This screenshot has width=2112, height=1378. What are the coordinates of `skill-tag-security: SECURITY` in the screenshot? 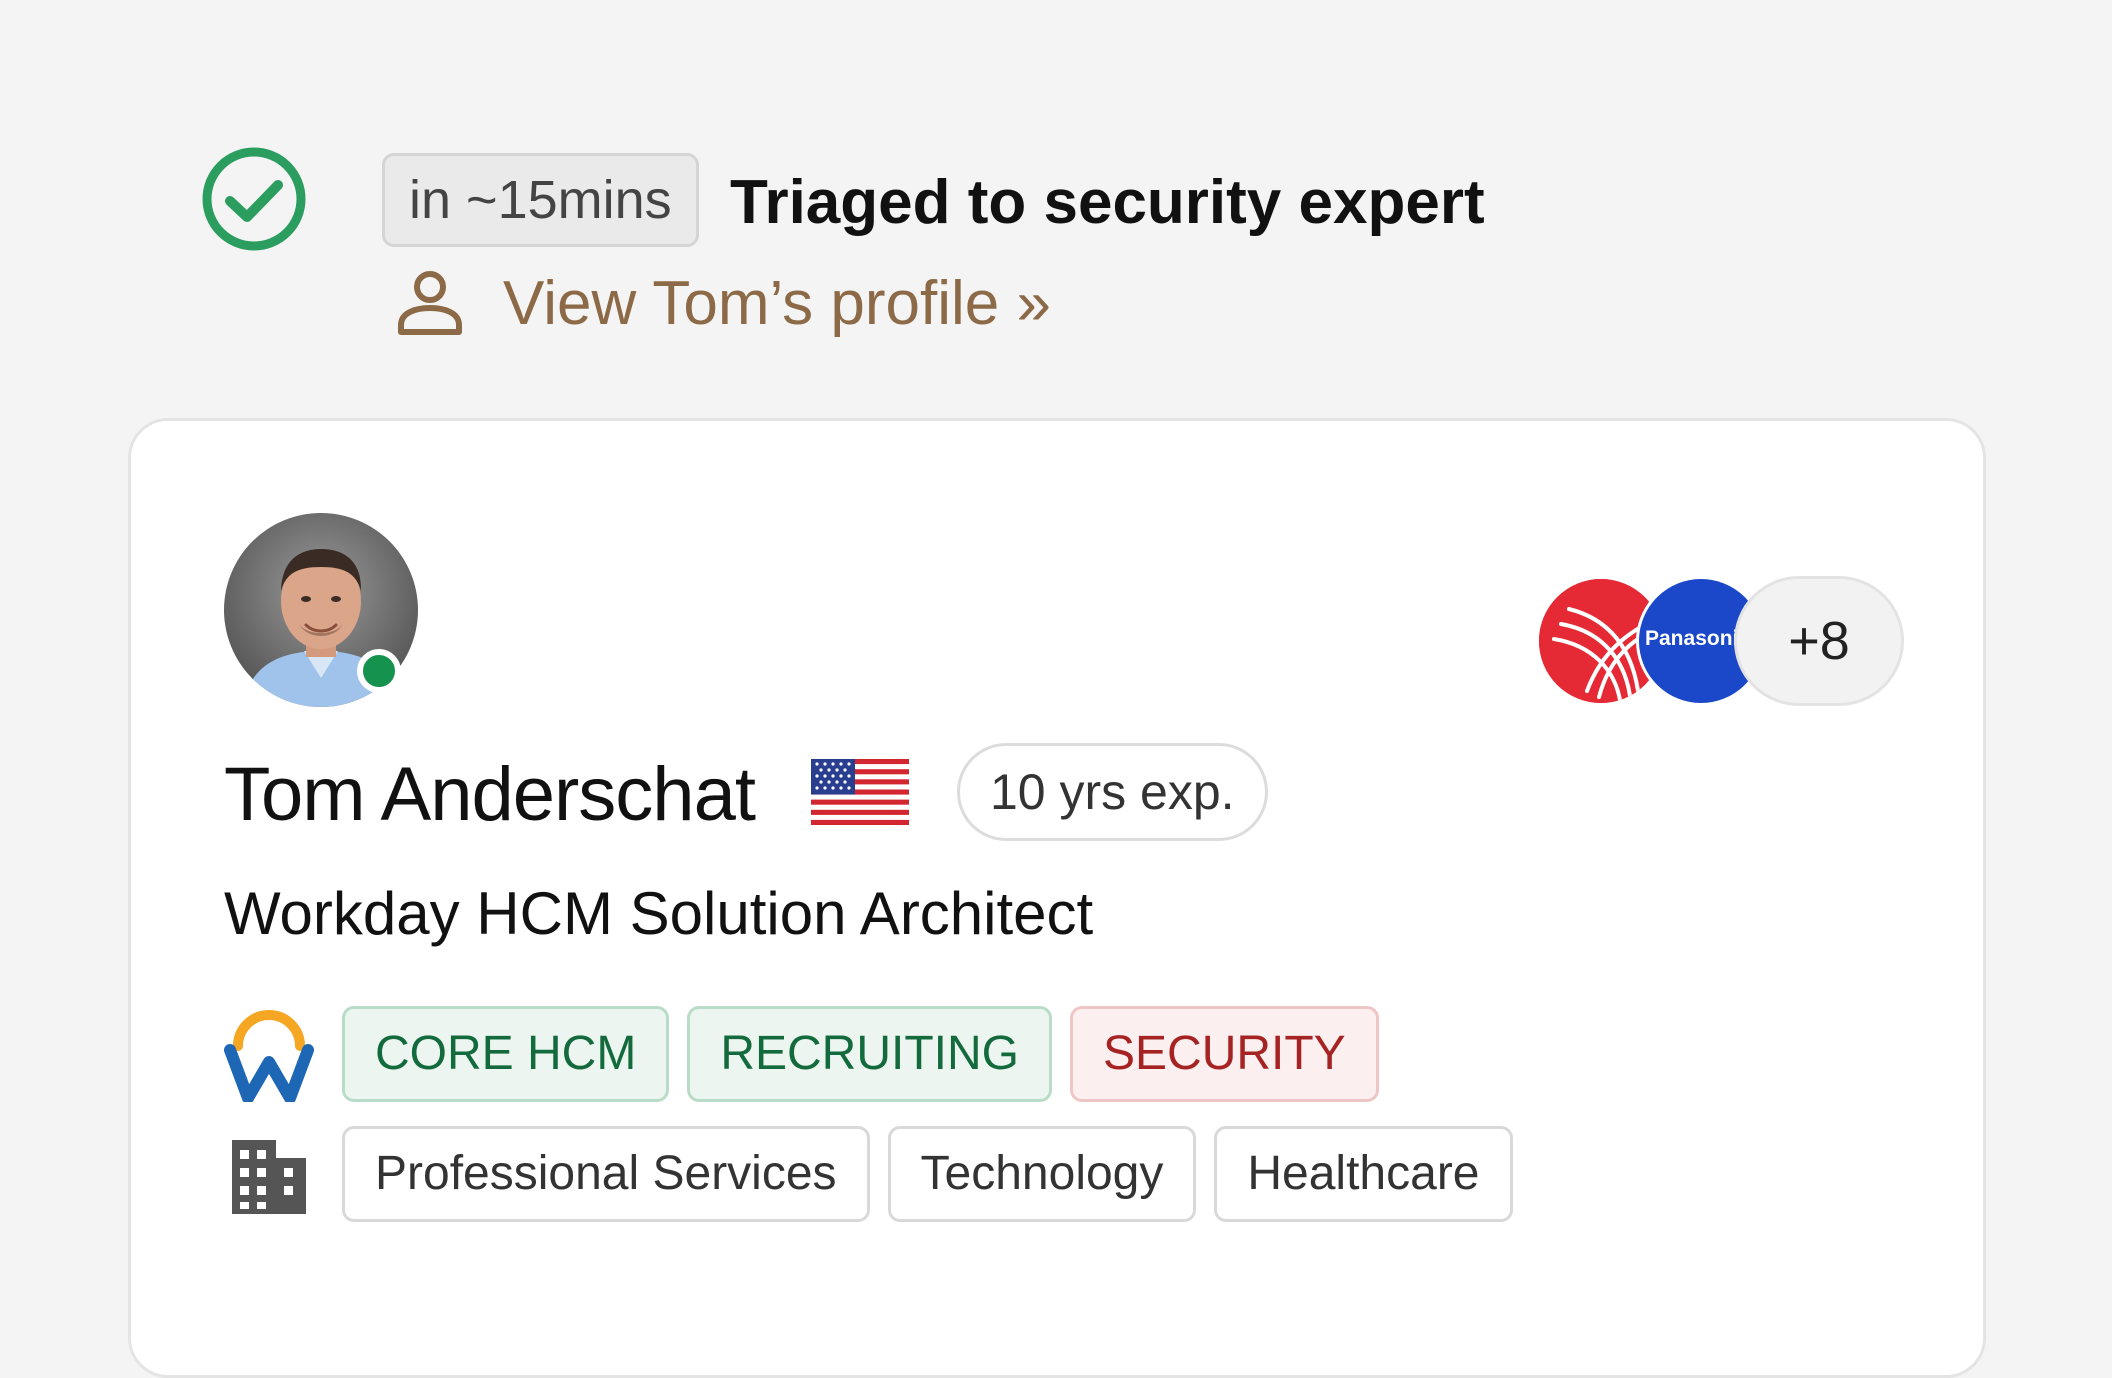 It's located at (1224, 1054).